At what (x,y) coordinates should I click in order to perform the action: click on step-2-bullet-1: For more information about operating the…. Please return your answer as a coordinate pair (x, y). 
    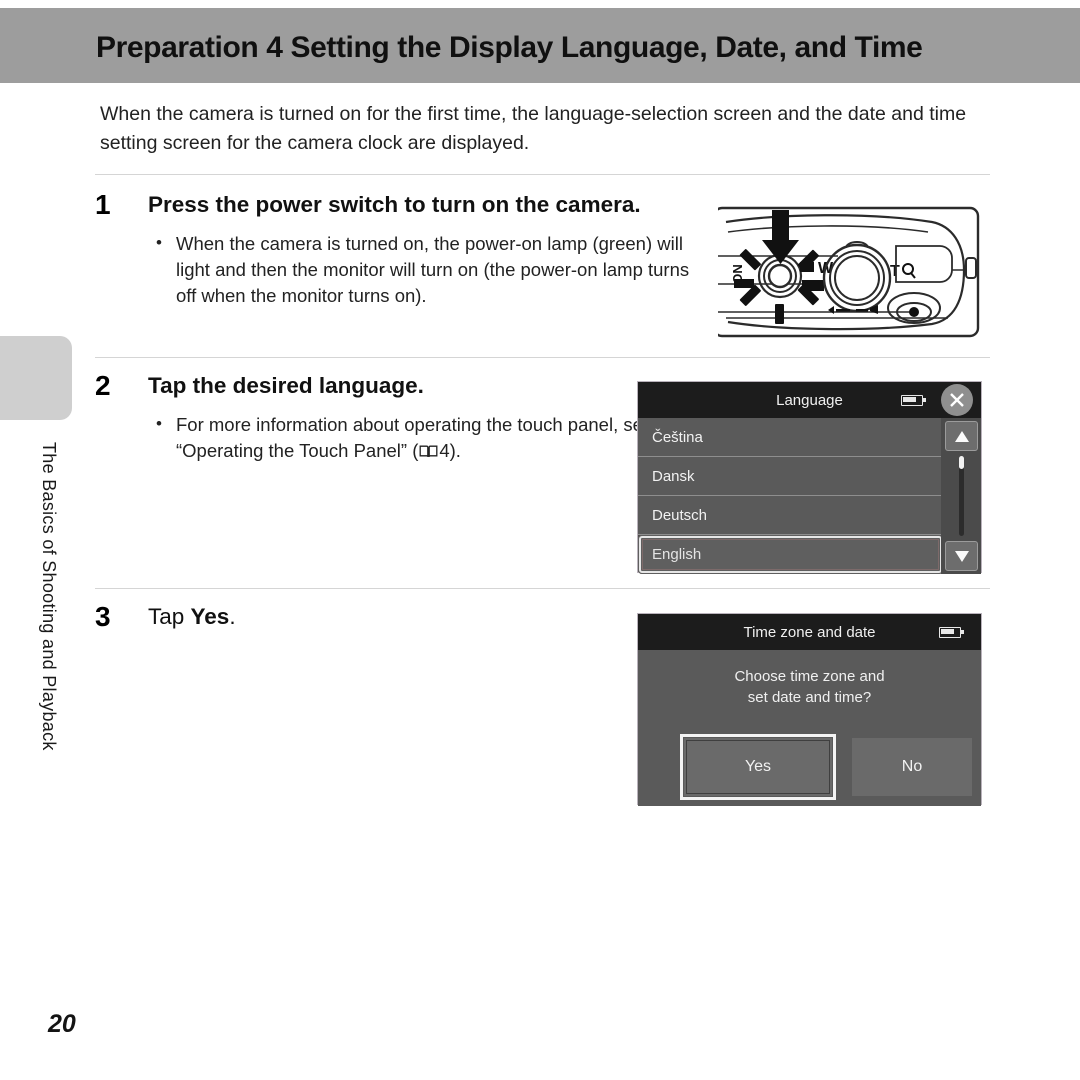
    Looking at the image, I should click on (406, 438).